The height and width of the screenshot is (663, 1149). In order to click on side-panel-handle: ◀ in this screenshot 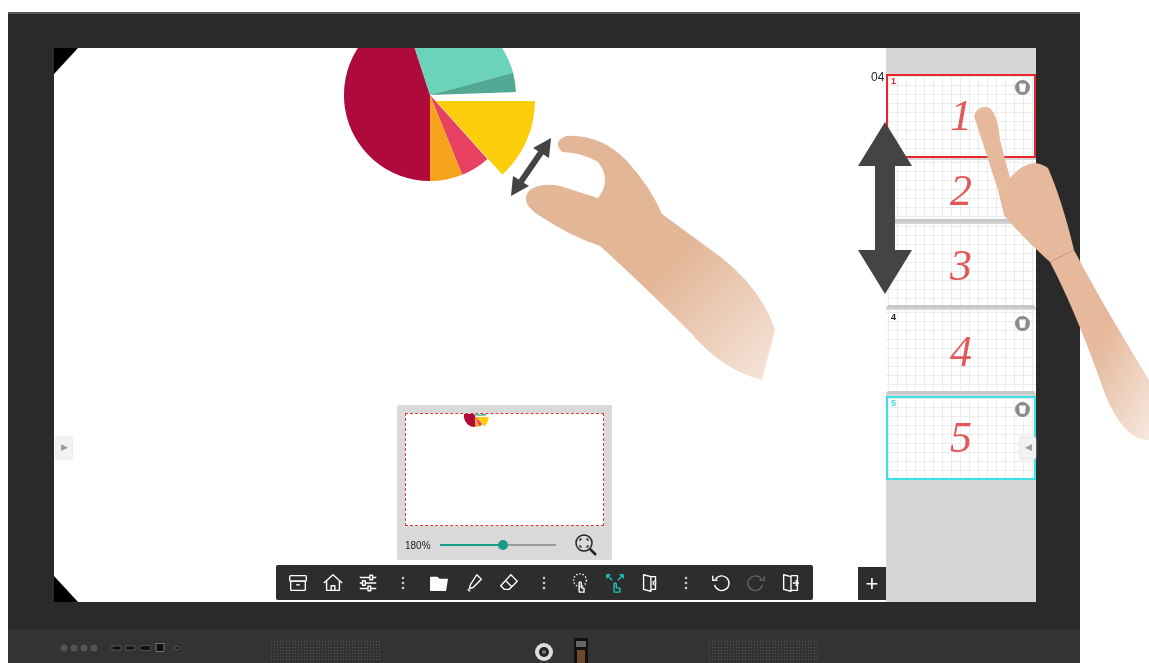, I will do `click(1028, 448)`.